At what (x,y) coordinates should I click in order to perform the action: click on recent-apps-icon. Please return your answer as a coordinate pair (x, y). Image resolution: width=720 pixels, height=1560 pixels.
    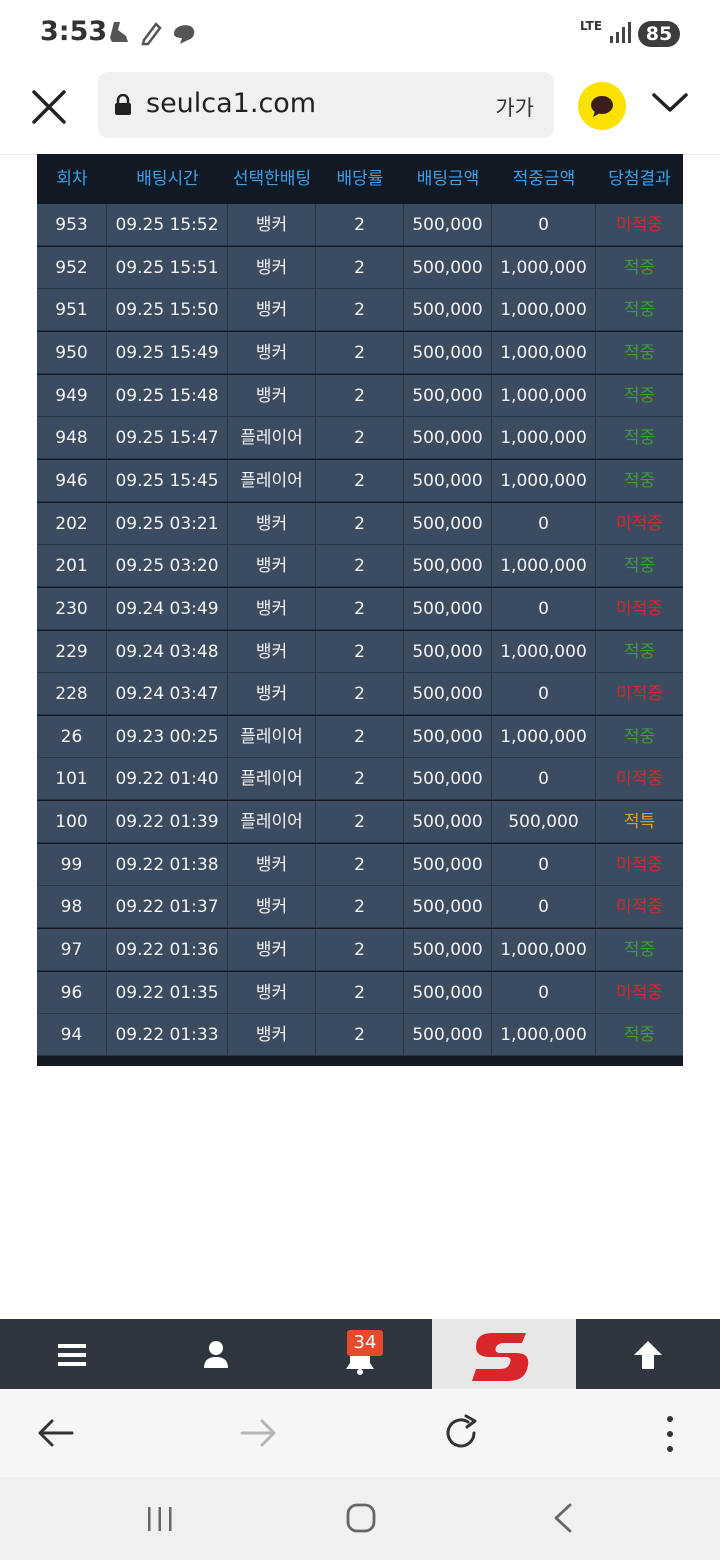
    Looking at the image, I should click on (160, 1519).